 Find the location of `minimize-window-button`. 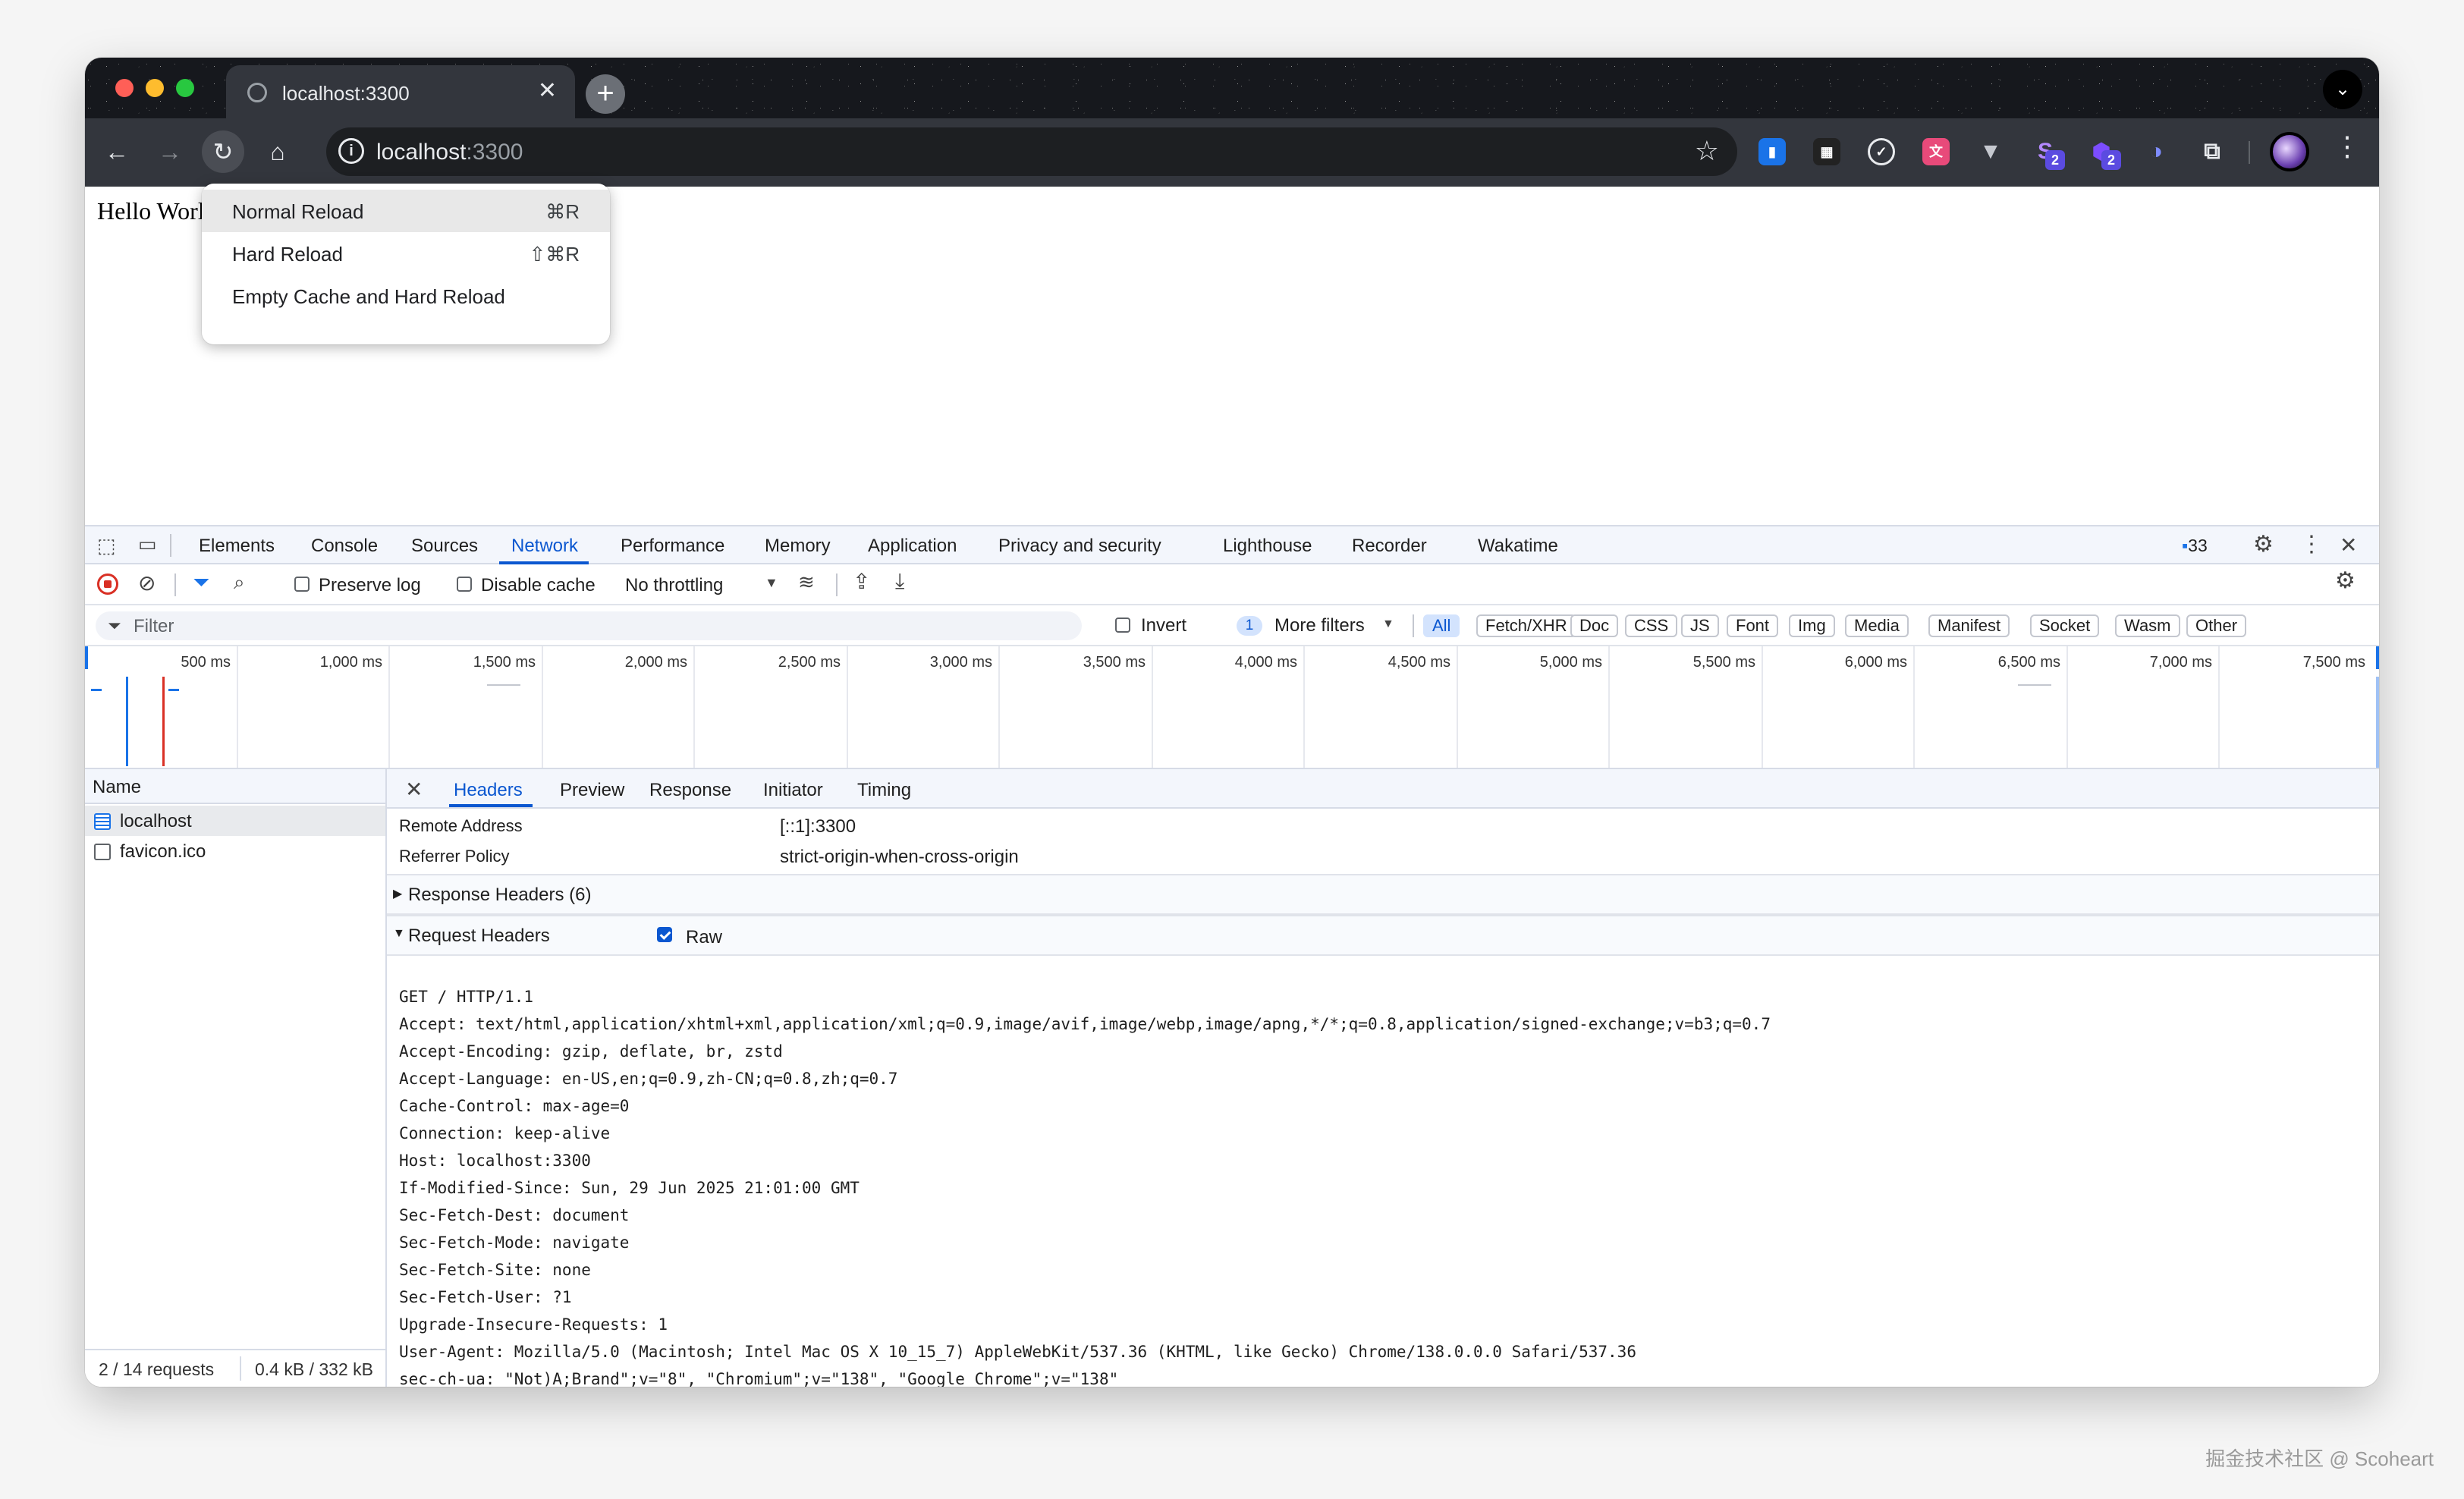

minimize-window-button is located at coordinates (155, 88).